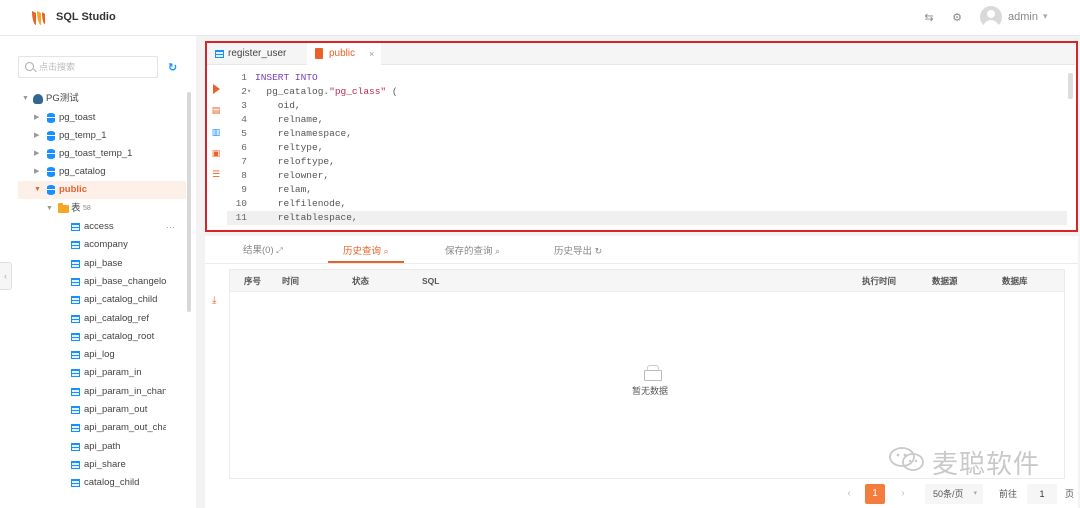  Describe the element at coordinates (105, 464) in the screenshot. I see `tree-node-label: api_share` at that location.